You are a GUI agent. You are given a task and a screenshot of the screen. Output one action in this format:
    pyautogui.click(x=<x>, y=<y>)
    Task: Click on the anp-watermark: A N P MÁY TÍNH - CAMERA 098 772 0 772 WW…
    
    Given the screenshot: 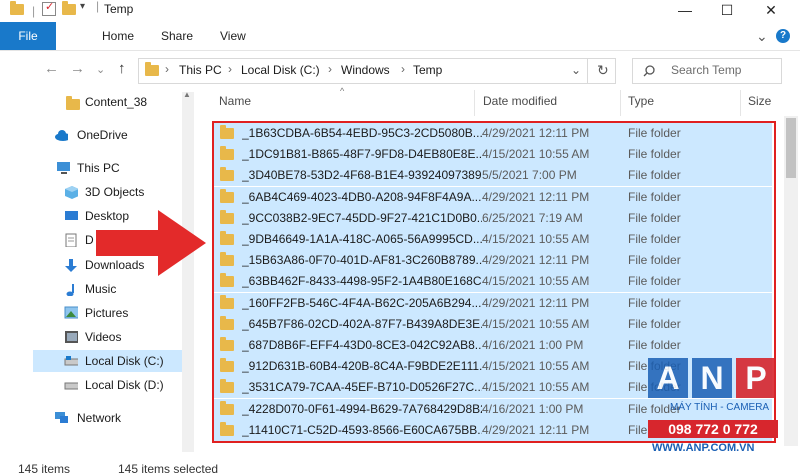 What is the action you would take?
    pyautogui.click(x=715, y=408)
    